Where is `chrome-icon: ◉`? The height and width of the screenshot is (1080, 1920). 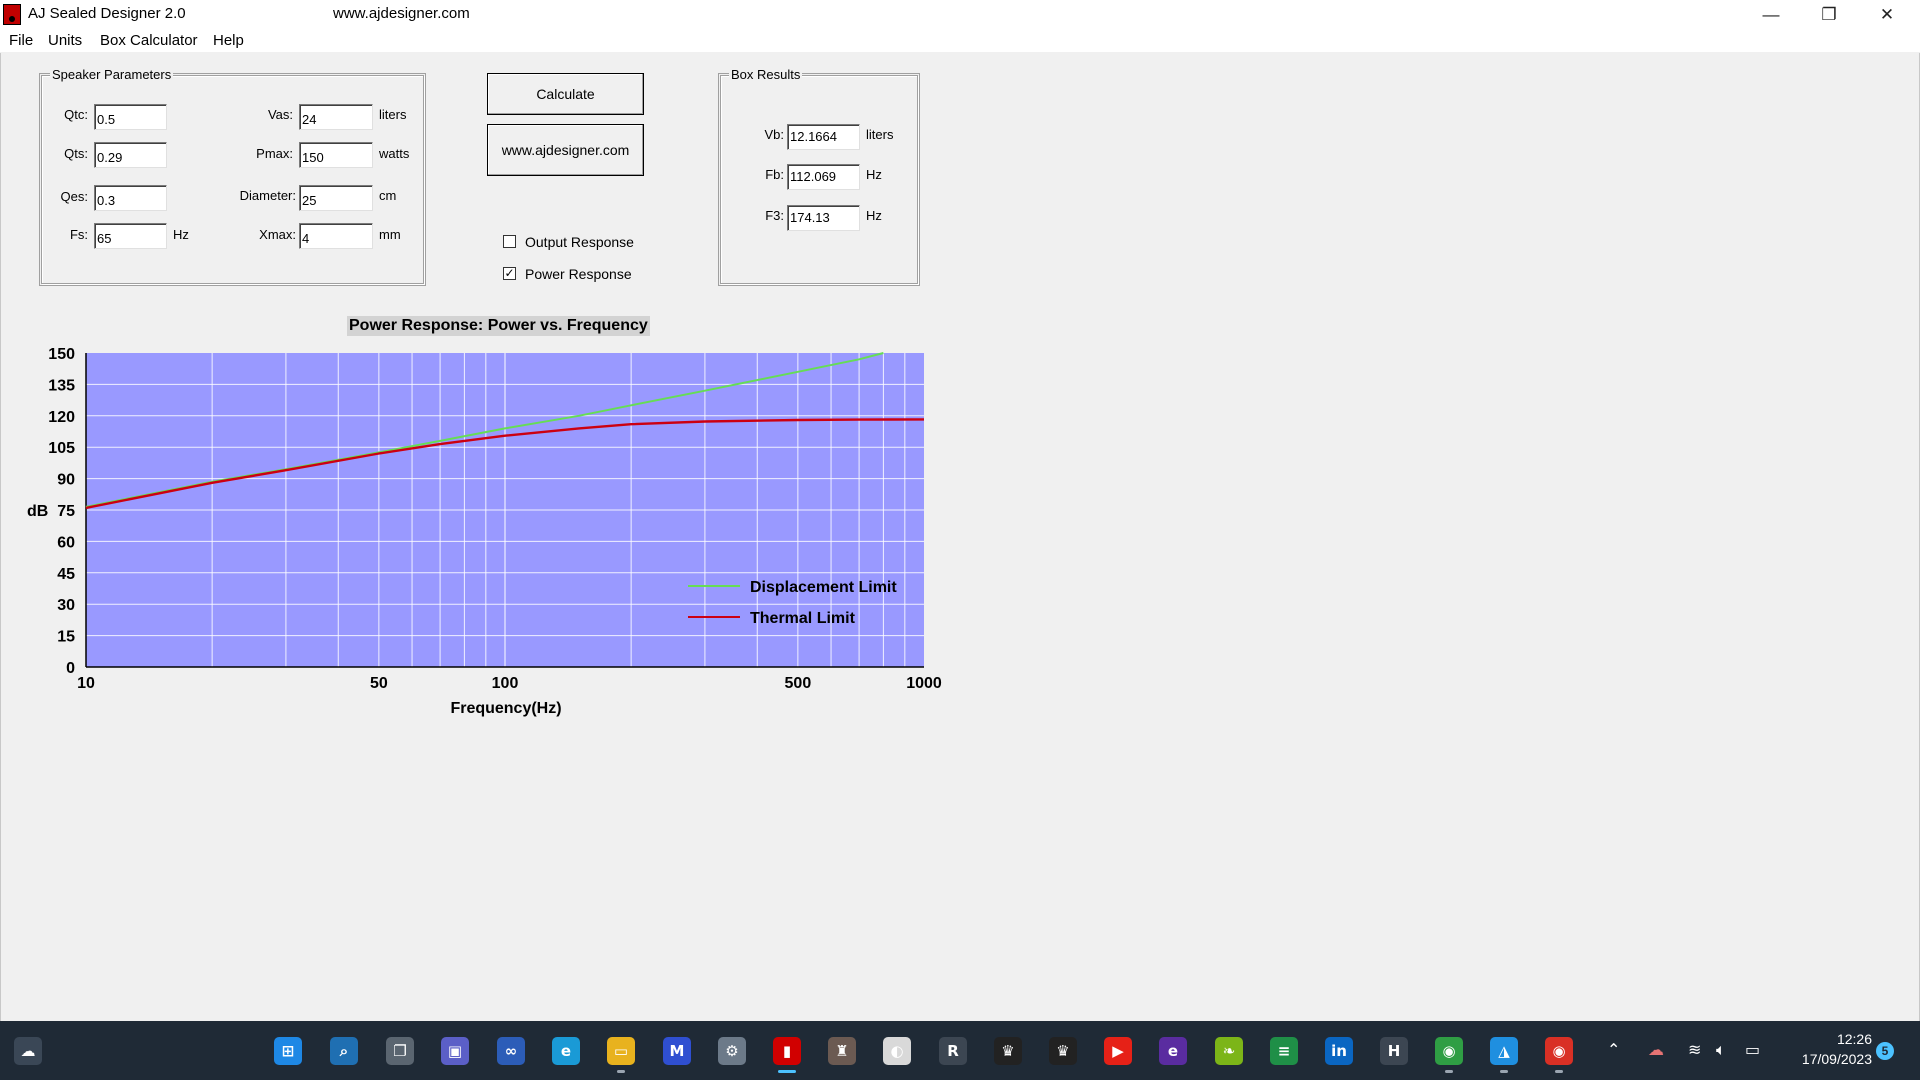 chrome-icon: ◉ is located at coordinates (1559, 1051).